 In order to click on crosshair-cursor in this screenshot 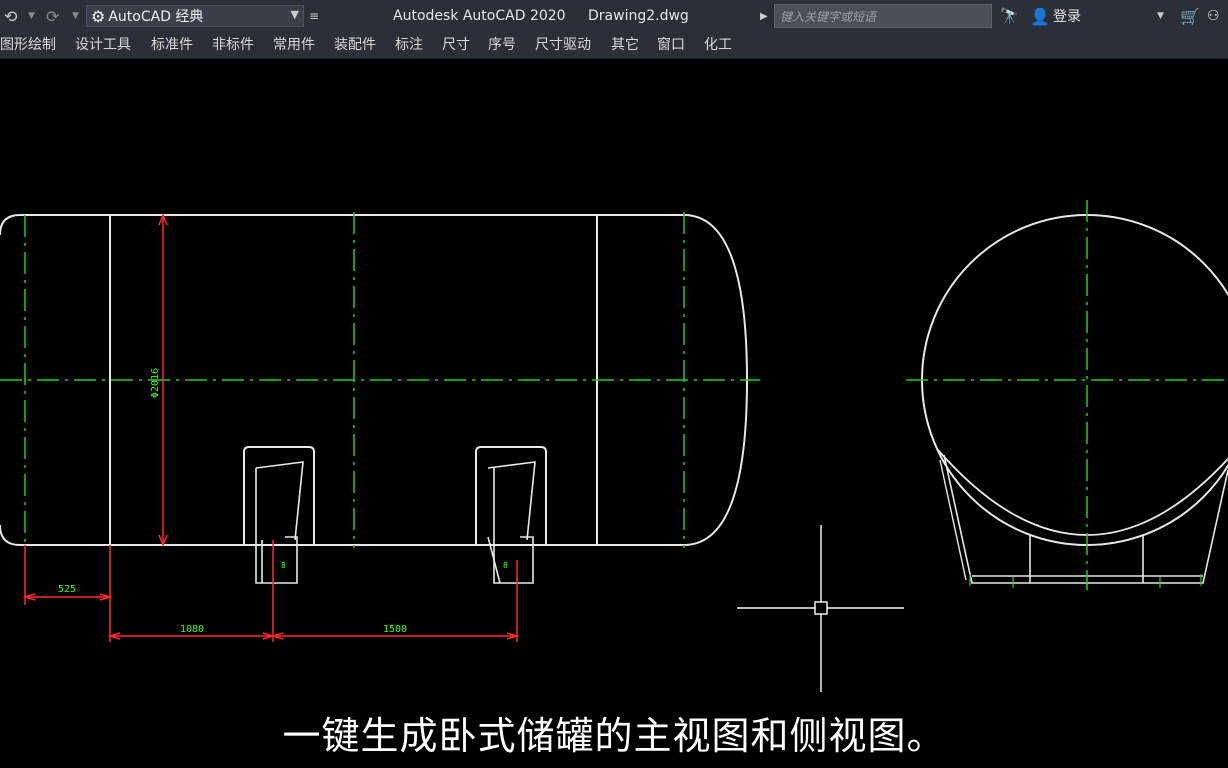, I will do `click(820, 608)`.